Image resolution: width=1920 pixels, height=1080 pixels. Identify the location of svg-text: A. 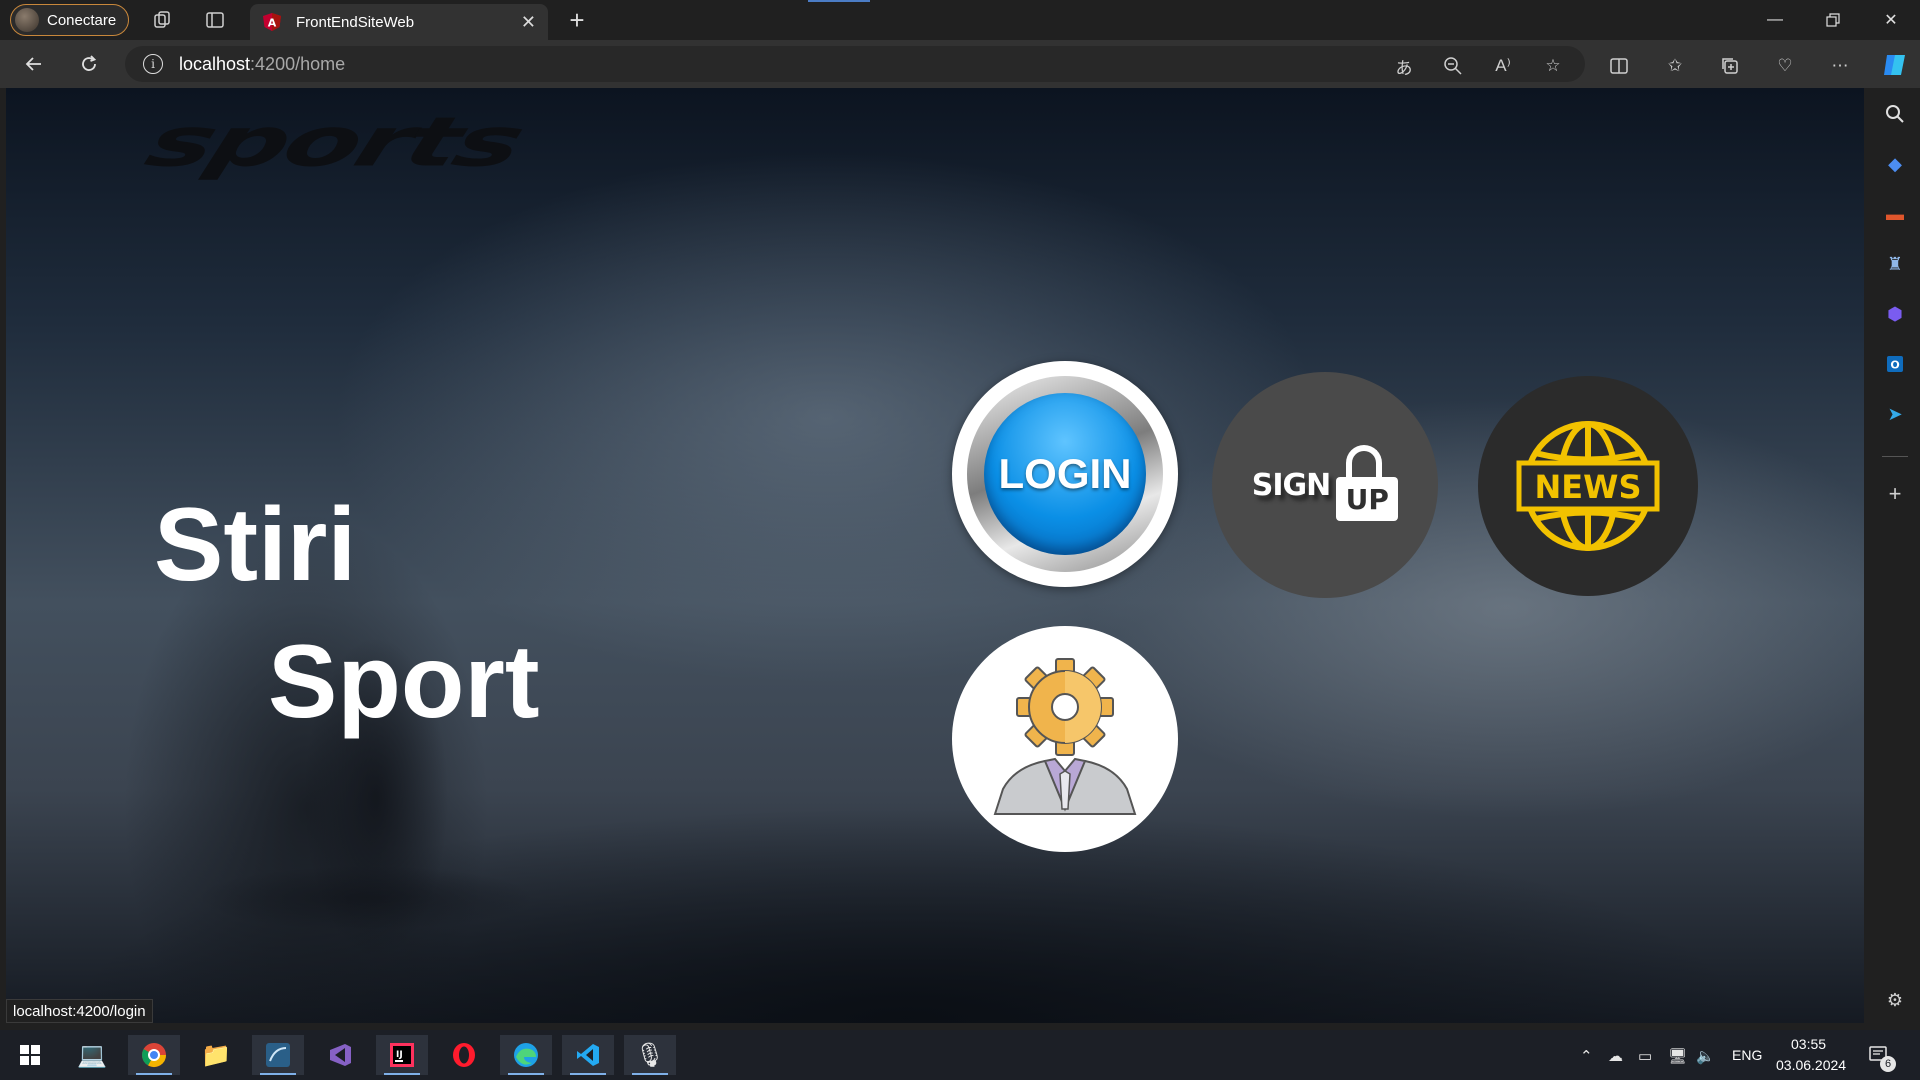
(272, 23).